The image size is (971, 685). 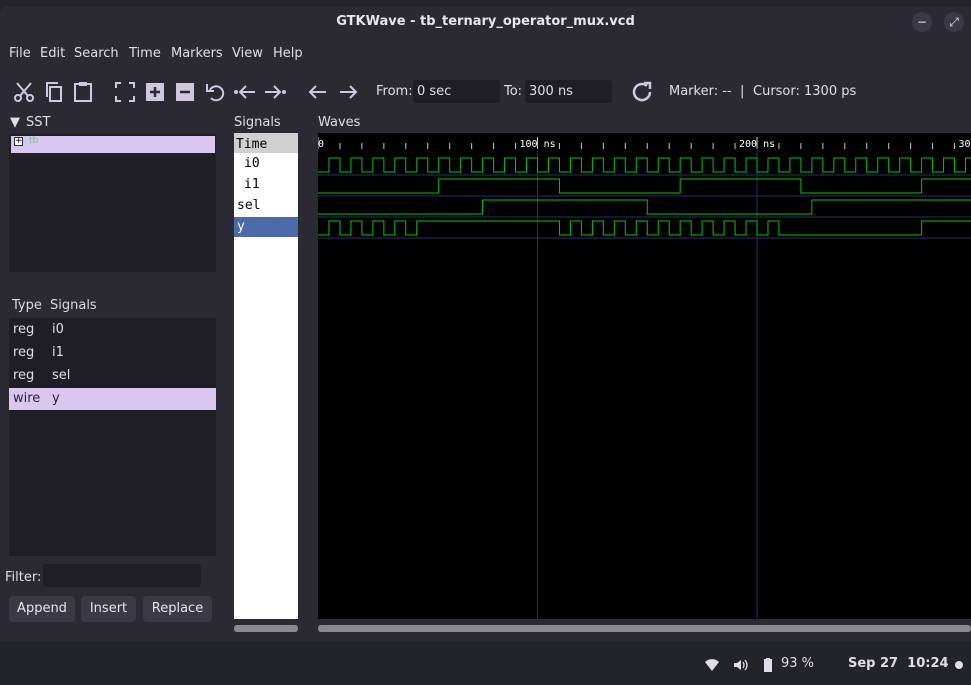 What do you see at coordinates (266, 376) in the screenshot?
I see `signals-name-list: Time i0 i1 sel y` at bounding box center [266, 376].